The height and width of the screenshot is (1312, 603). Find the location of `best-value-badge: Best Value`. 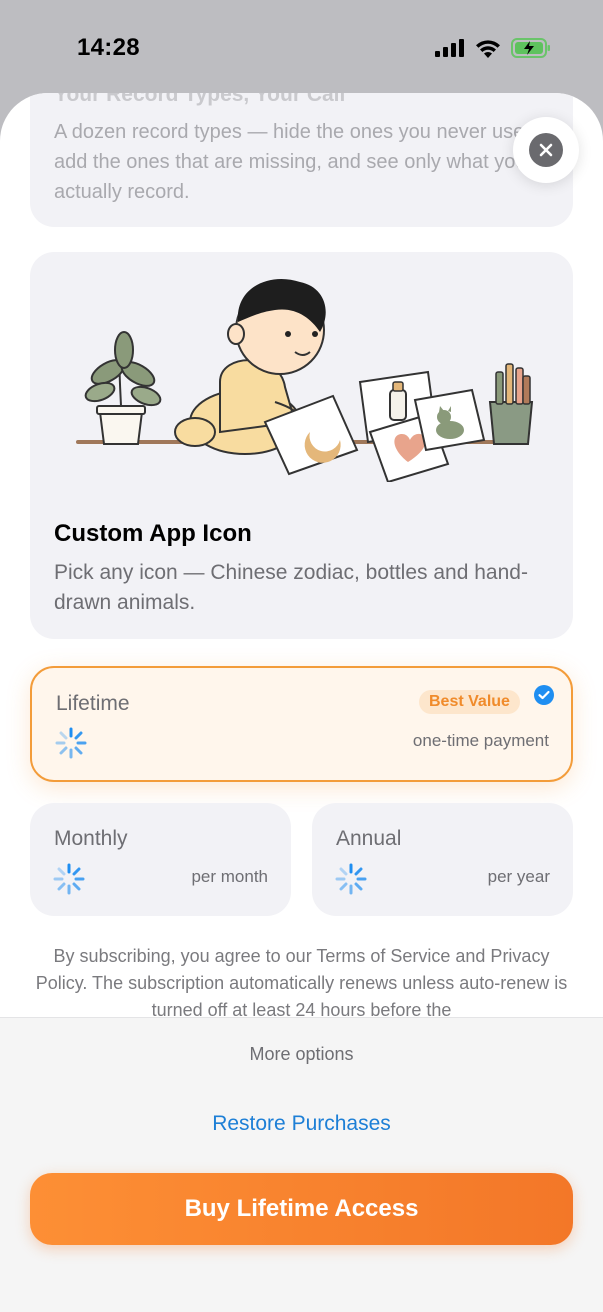

best-value-badge: Best Value is located at coordinates (469, 702).